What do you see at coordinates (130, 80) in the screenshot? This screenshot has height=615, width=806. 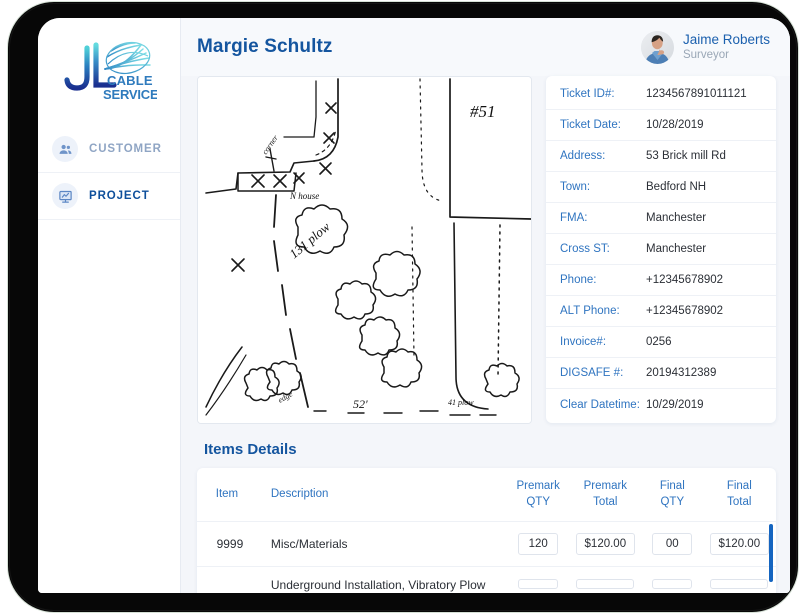 I see `logo-word-cable: CABLE` at bounding box center [130, 80].